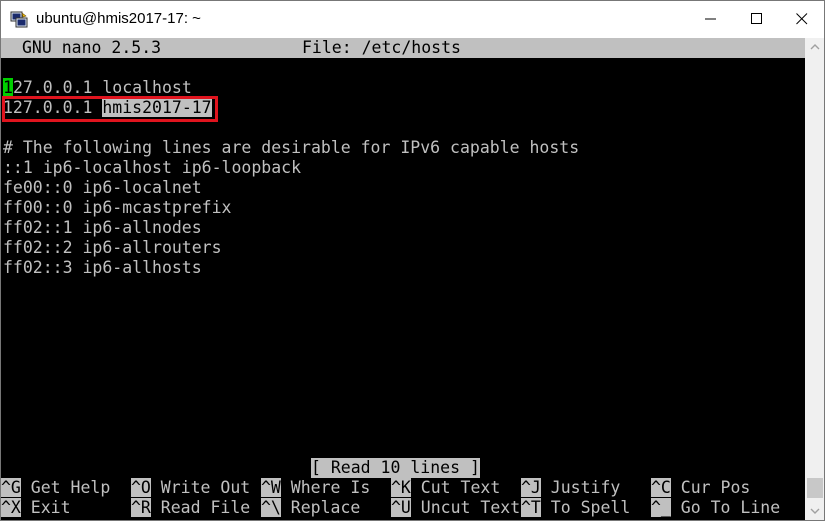  What do you see at coordinates (195, 508) in the screenshot?
I see `shortcut-read-file: ^R Read File` at bounding box center [195, 508].